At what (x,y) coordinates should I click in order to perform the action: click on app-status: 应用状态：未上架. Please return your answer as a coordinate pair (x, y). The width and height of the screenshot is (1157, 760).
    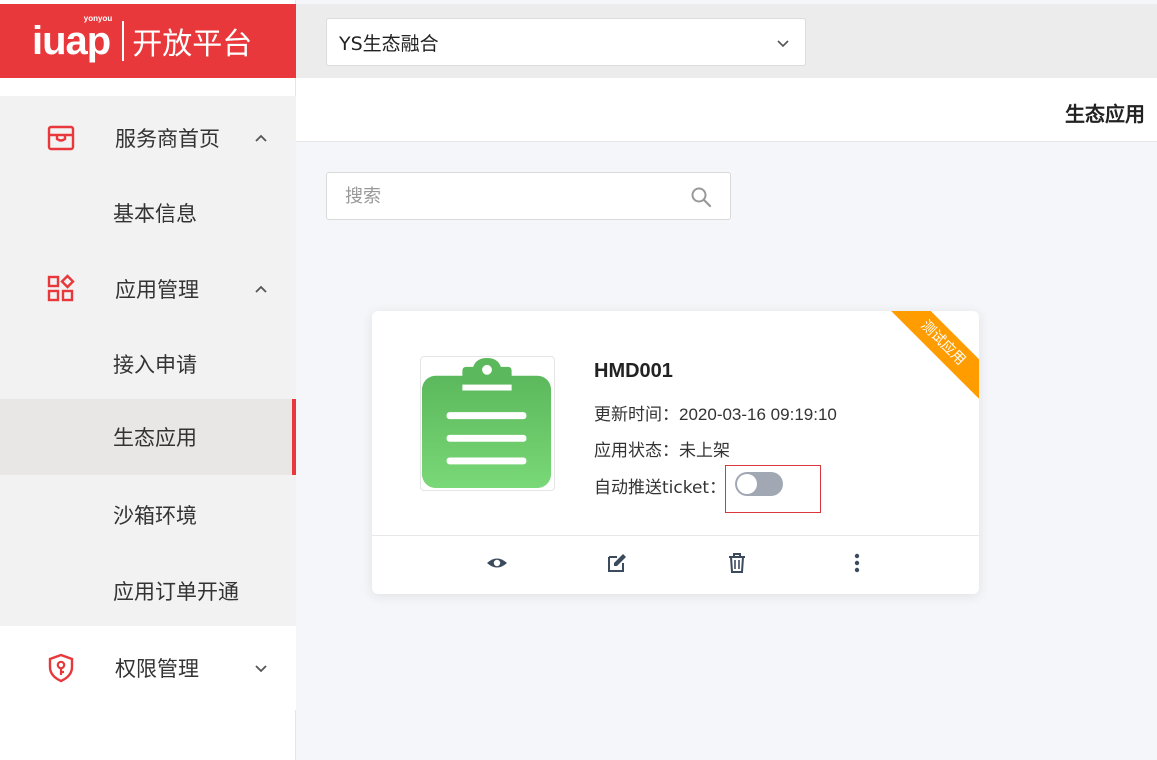
    Looking at the image, I should click on (662, 448).